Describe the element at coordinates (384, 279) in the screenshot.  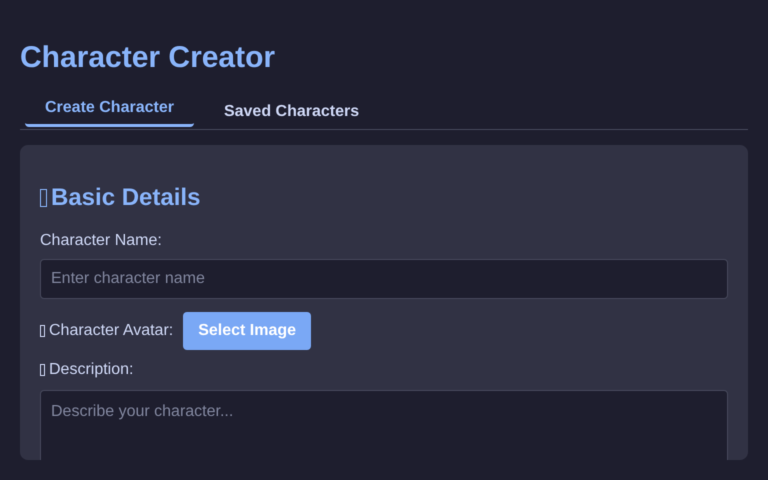
I see `input-field: Enter character name` at that location.